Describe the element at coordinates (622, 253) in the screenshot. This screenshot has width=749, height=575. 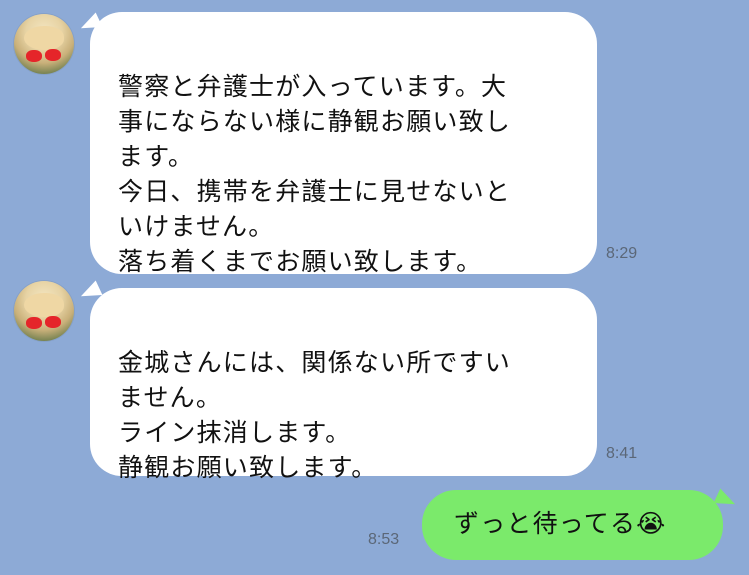
I see `message-timestamp: 8:29` at that location.